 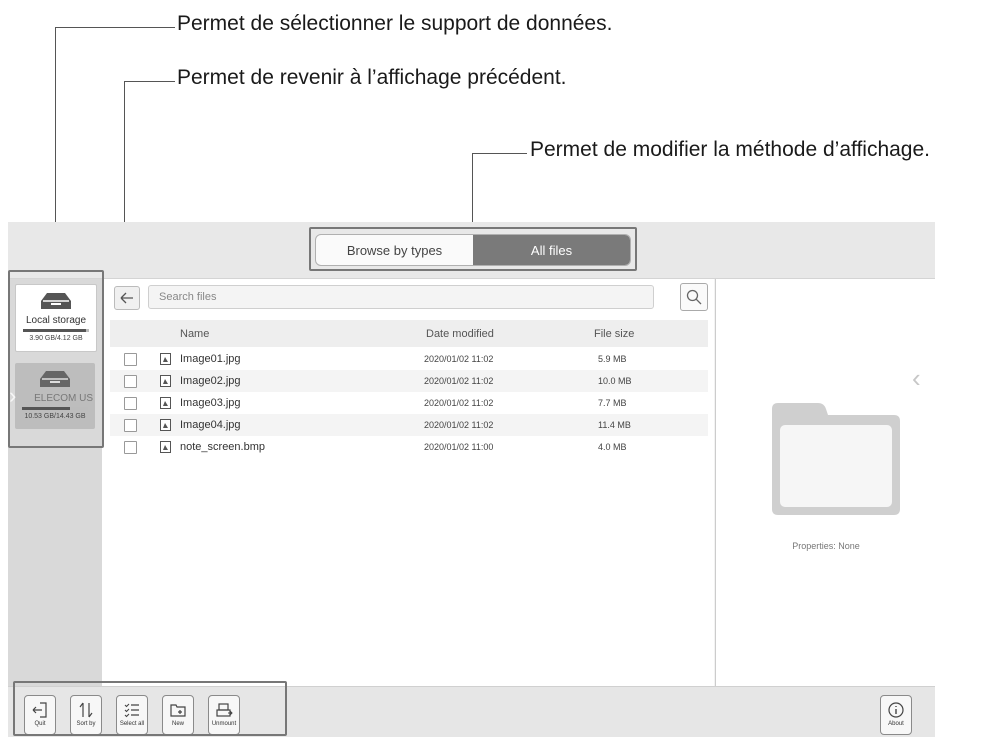 I want to click on file-size: 4.0 MB, so click(x=612, y=447).